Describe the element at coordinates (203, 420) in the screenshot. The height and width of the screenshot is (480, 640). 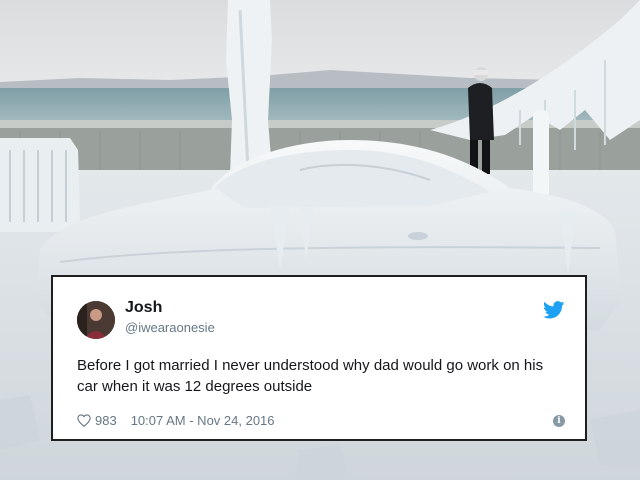
I see `tweet-timestamp: 10:07 AM - Nov 24, 2016` at that location.